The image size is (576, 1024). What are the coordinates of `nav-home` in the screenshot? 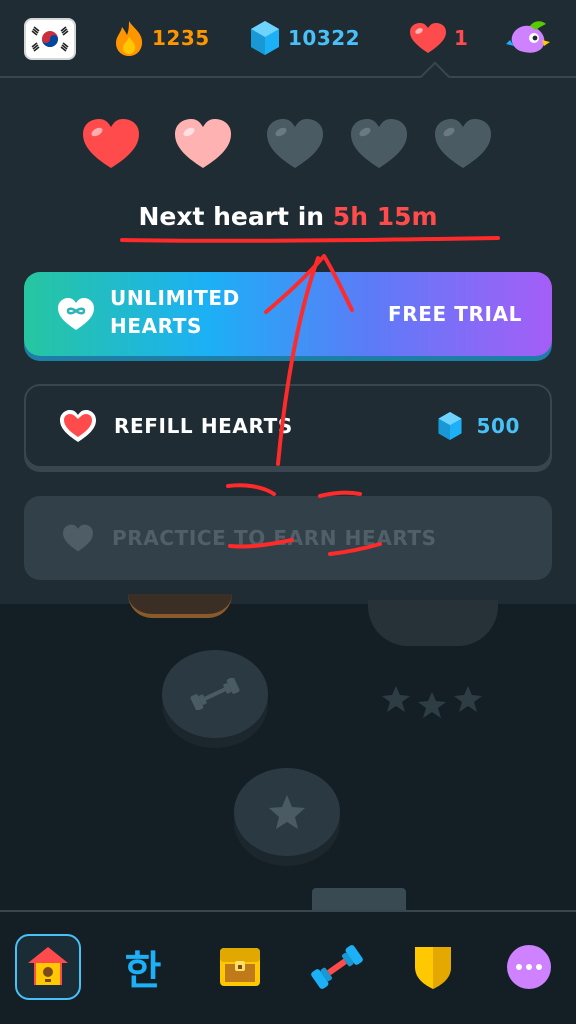 It's located at (48, 967).